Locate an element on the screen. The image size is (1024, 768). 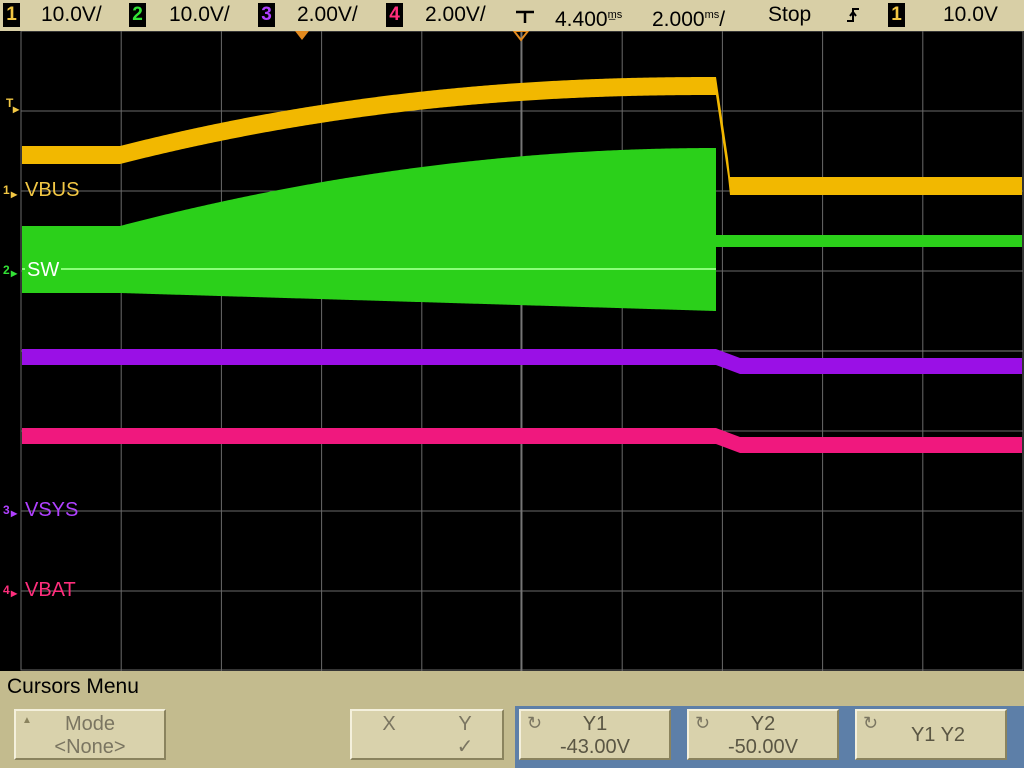
y1-label: Y1 is located at coordinates (595, 724).